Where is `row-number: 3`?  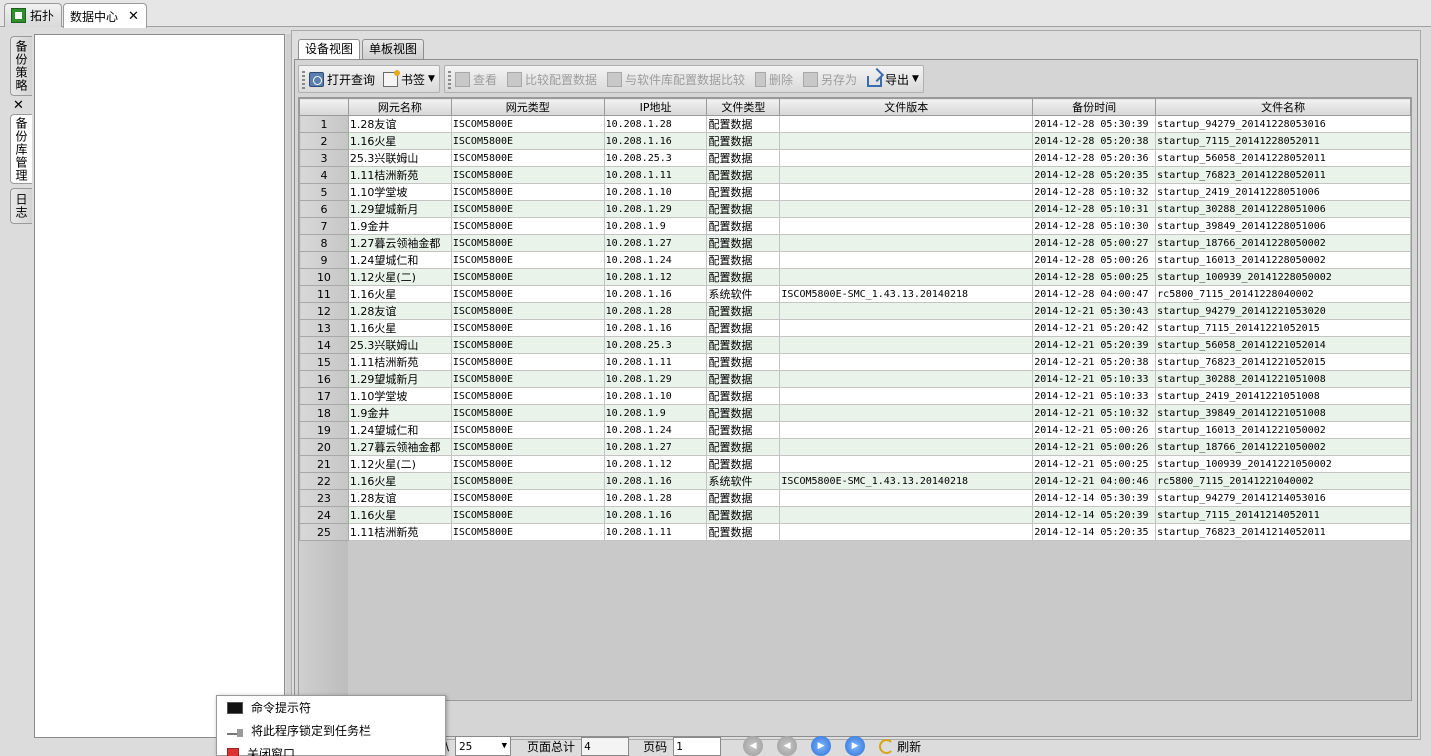 row-number: 3 is located at coordinates (324, 158).